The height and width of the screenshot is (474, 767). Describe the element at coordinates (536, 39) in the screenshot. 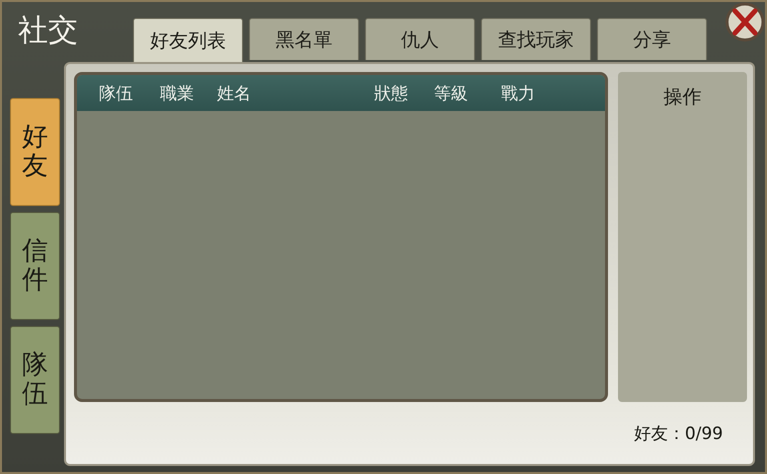

I see `tab: 查找玩家` at that location.